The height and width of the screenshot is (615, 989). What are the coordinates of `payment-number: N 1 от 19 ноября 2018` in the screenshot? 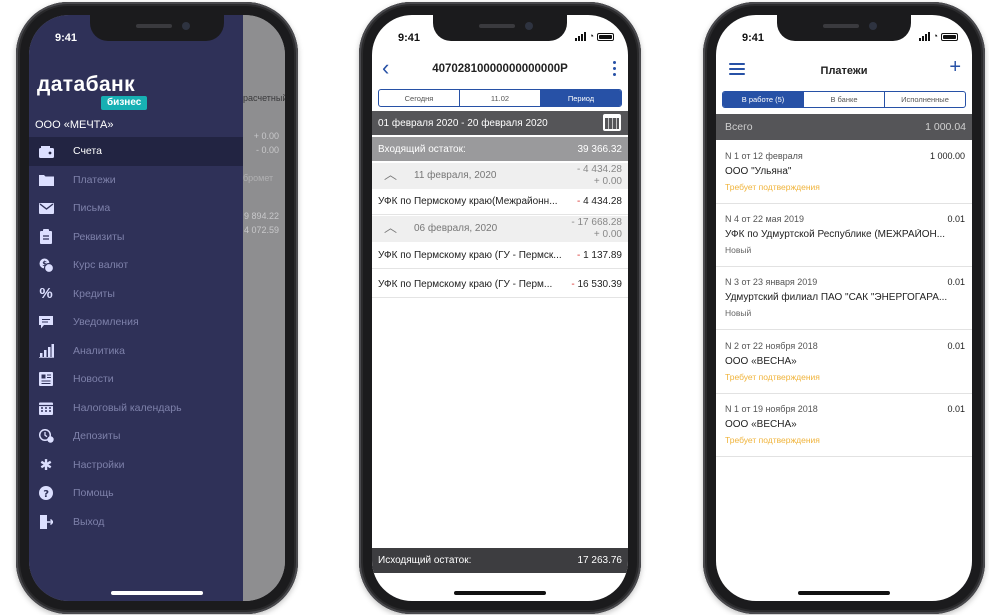 It's located at (771, 409).